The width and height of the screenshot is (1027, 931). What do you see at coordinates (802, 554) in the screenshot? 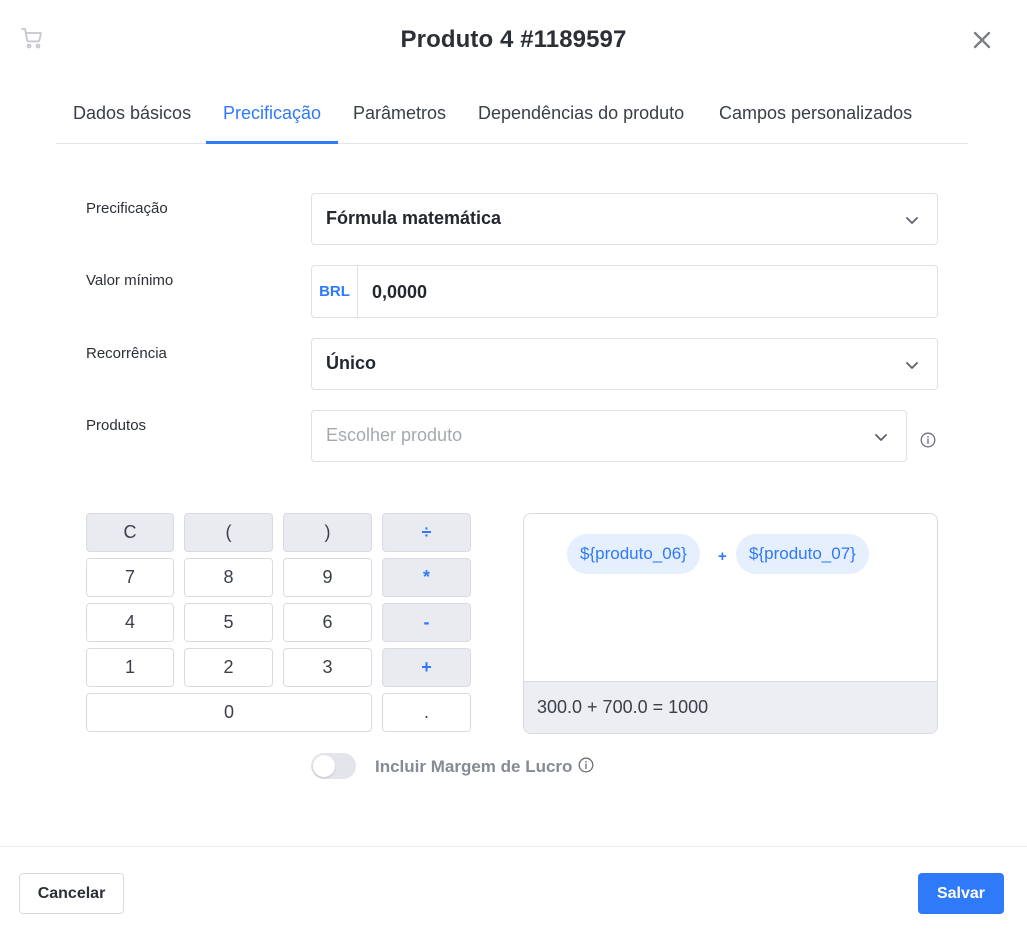
I see `formula-token-produto-07: ${produto_07}` at bounding box center [802, 554].